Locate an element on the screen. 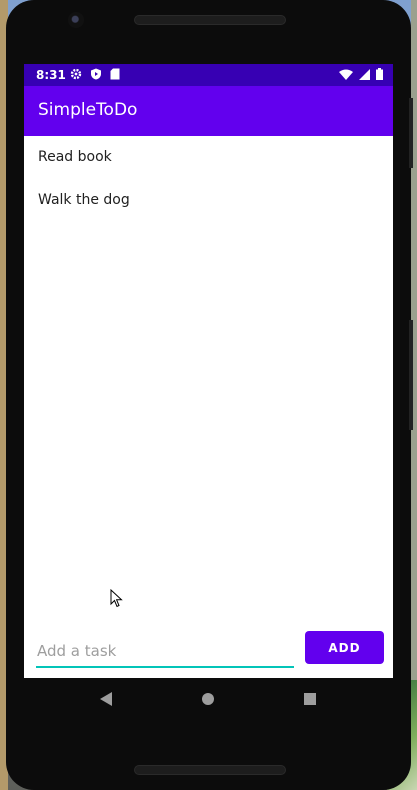  volume-button is located at coordinates (411, 133).